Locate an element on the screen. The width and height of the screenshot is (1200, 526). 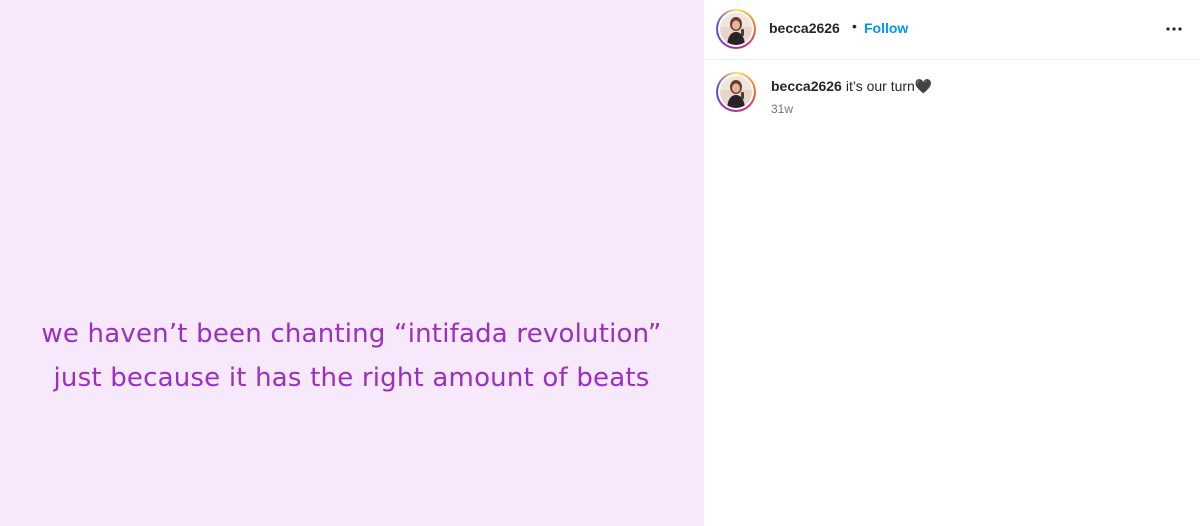
caption-username: becca2626 is located at coordinates (806, 86).